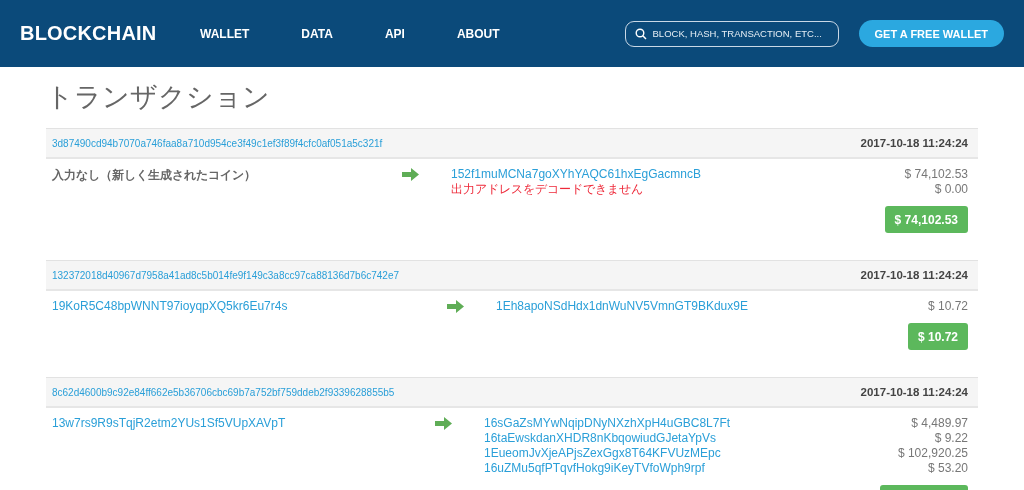 Image resolution: width=1024 pixels, height=490 pixels. I want to click on search-icon, so click(640, 33).